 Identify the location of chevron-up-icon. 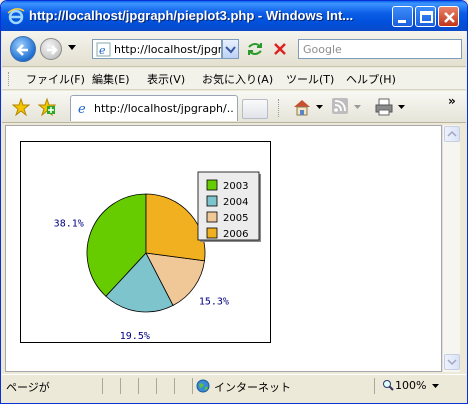
(452, 133).